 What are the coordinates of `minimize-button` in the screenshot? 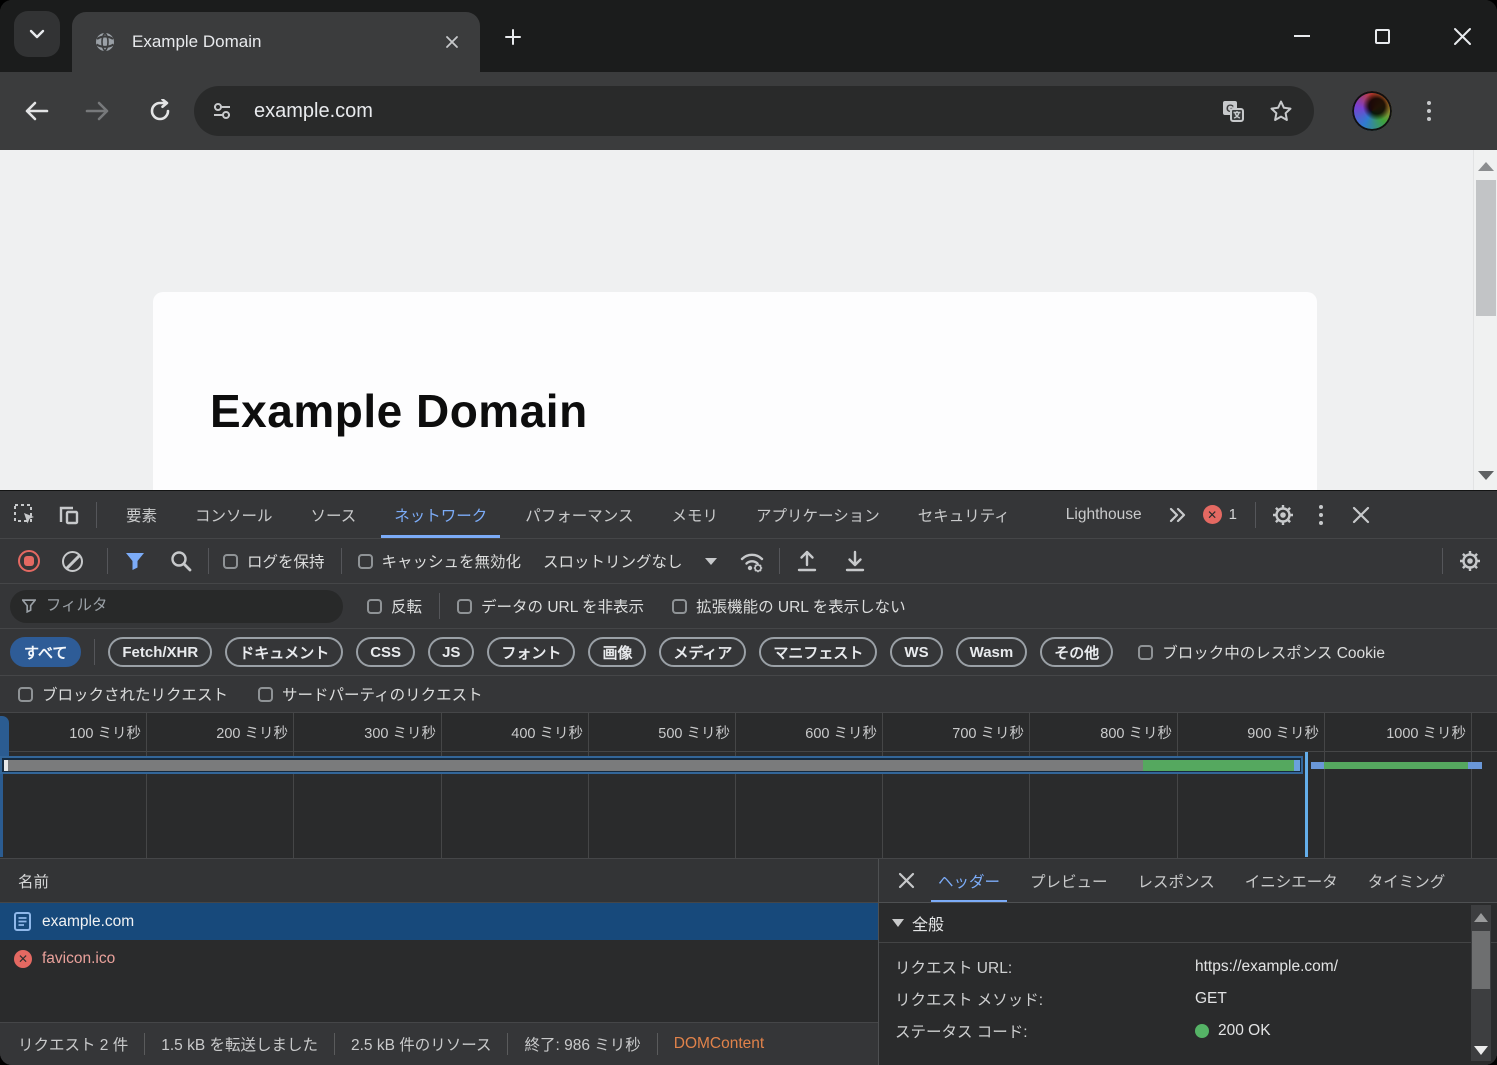 It's located at (1302, 36).